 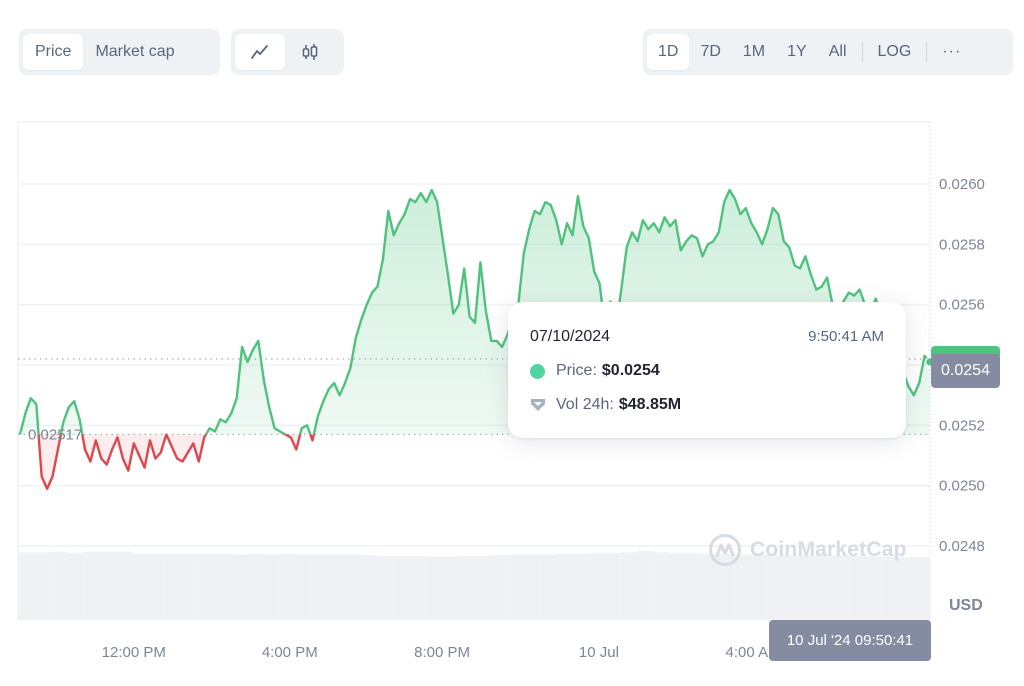 I want to click on volume-icon, so click(x=538, y=405).